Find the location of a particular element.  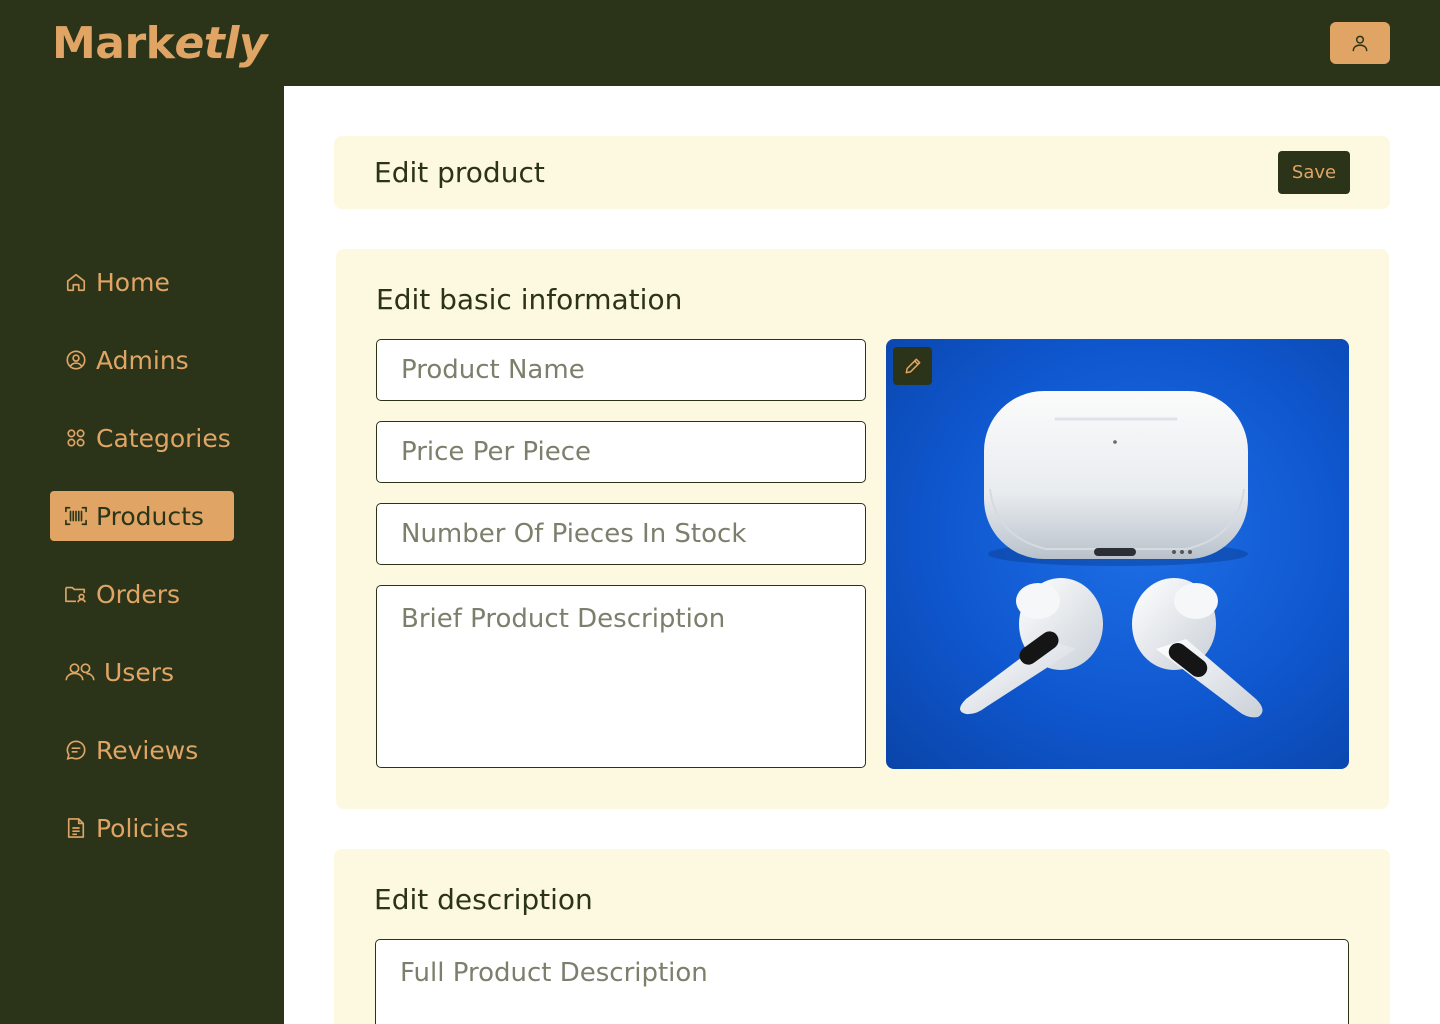

sidebar-item-home: Home is located at coordinates (142, 282).